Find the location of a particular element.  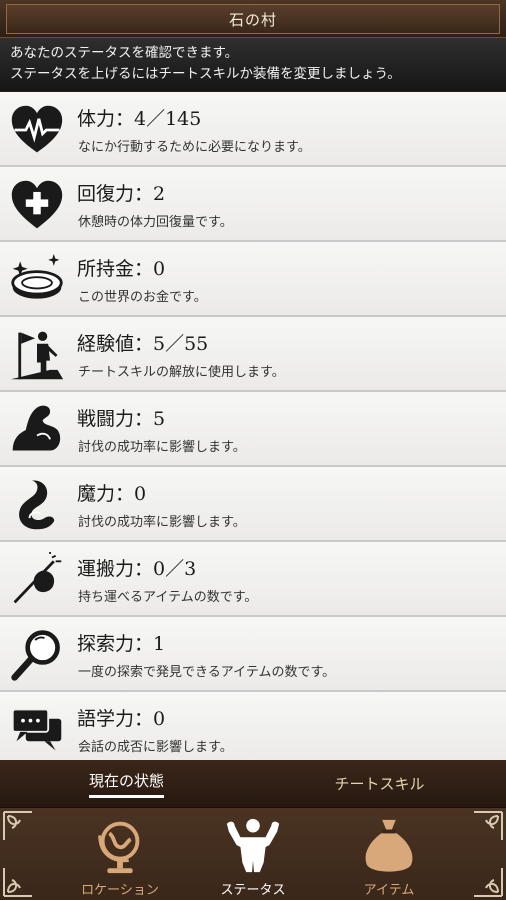

strongman-icon is located at coordinates (253, 845).